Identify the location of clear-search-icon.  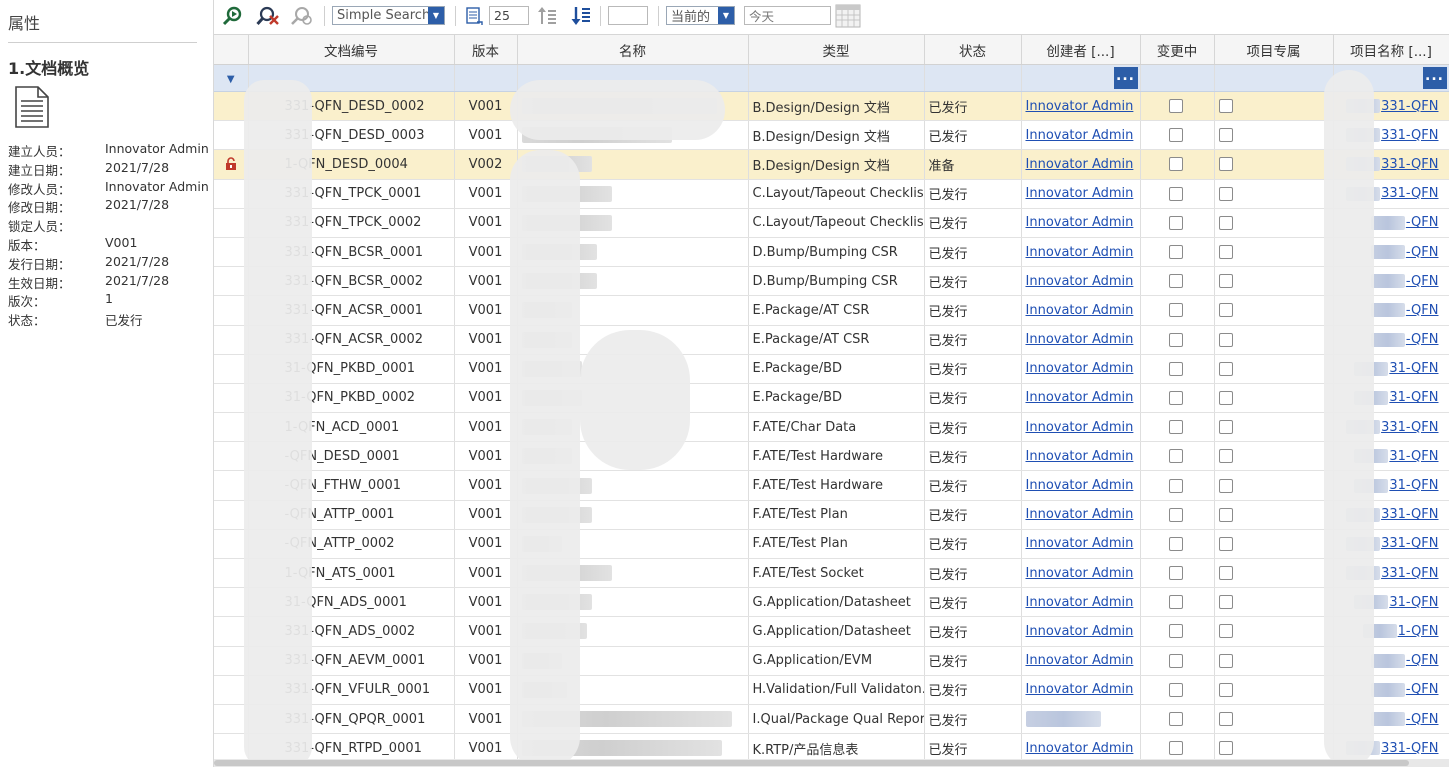
(268, 16).